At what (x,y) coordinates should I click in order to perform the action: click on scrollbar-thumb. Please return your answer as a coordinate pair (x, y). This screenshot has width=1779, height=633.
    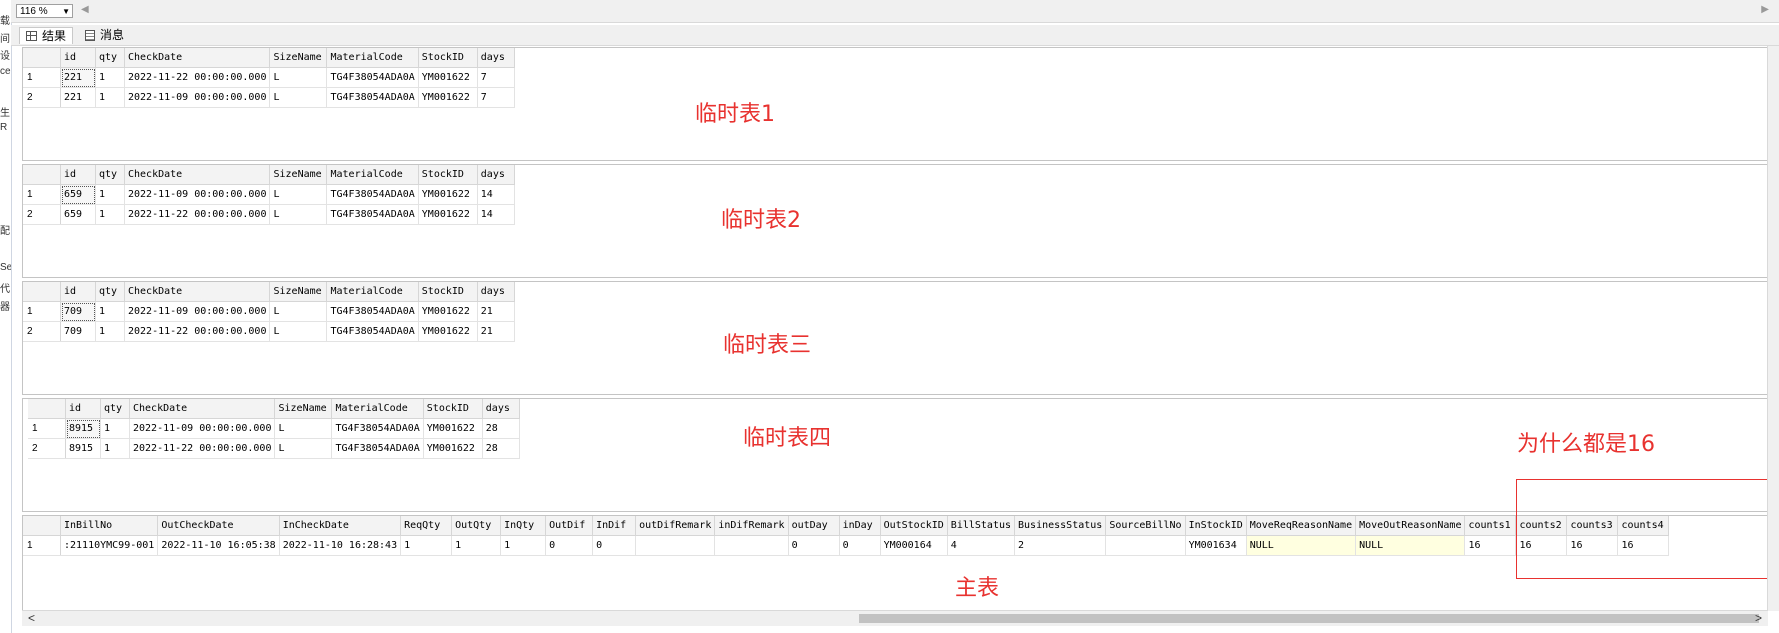
    Looking at the image, I should click on (1309, 618).